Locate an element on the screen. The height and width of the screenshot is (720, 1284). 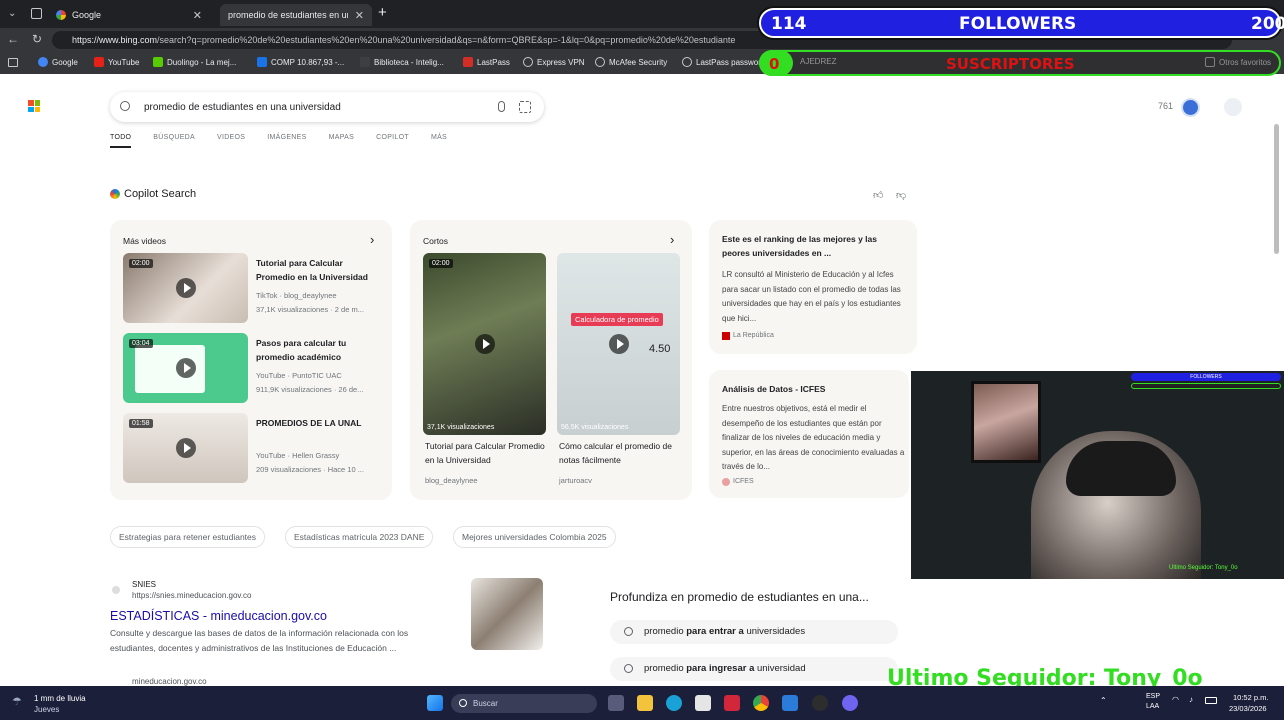
bookmark-expressvpn: Express VPN is located at coordinates (554, 62).